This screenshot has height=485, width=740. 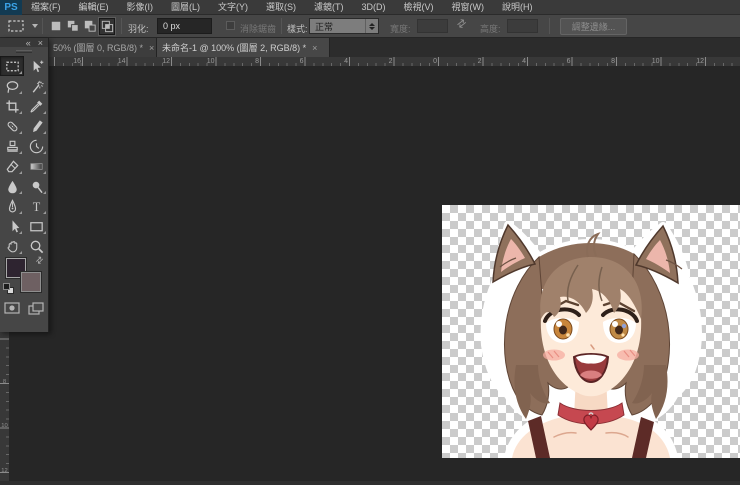 What do you see at coordinates (11, 7) in the screenshot?
I see `app-logo: PS` at bounding box center [11, 7].